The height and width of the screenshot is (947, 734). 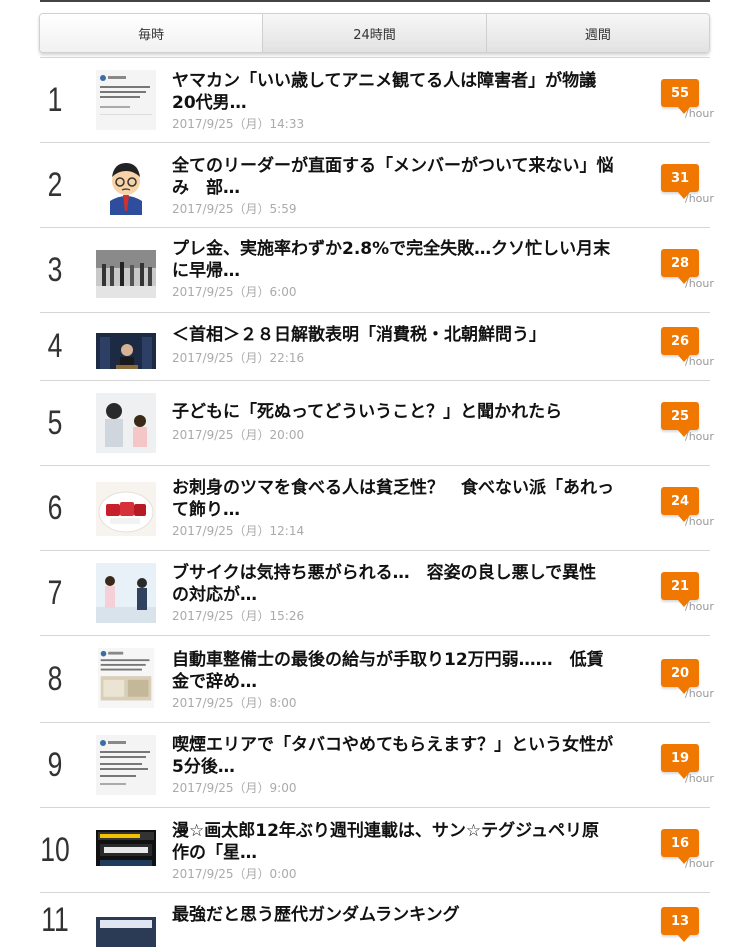 I want to click on article-date: 2017/9/25（月）6:00, so click(x=234, y=292).